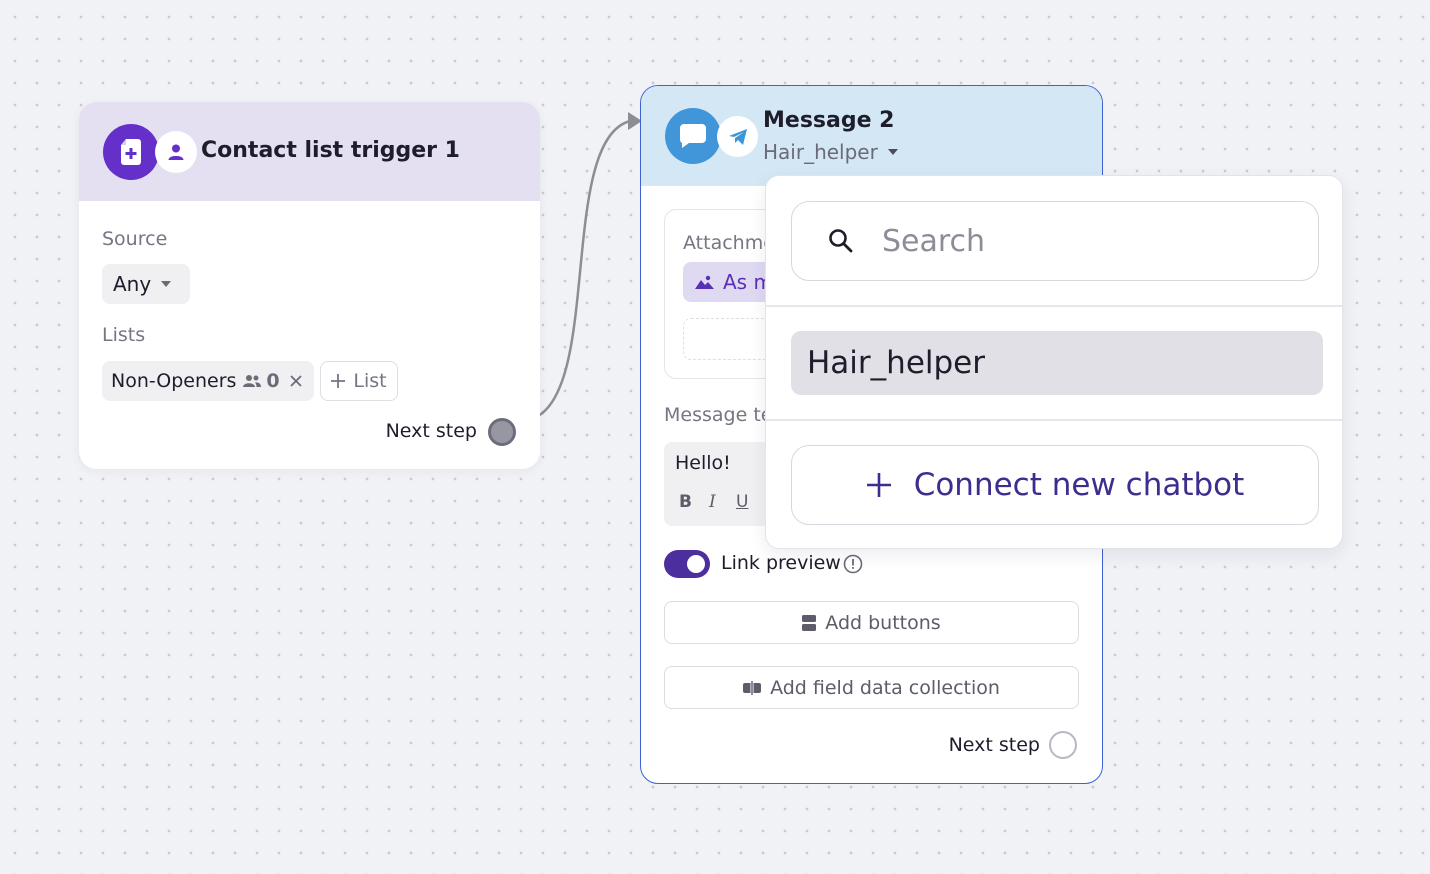 This screenshot has height=874, width=1430. Describe the element at coordinates (370, 381) in the screenshot. I see `add-list-label: List` at that location.